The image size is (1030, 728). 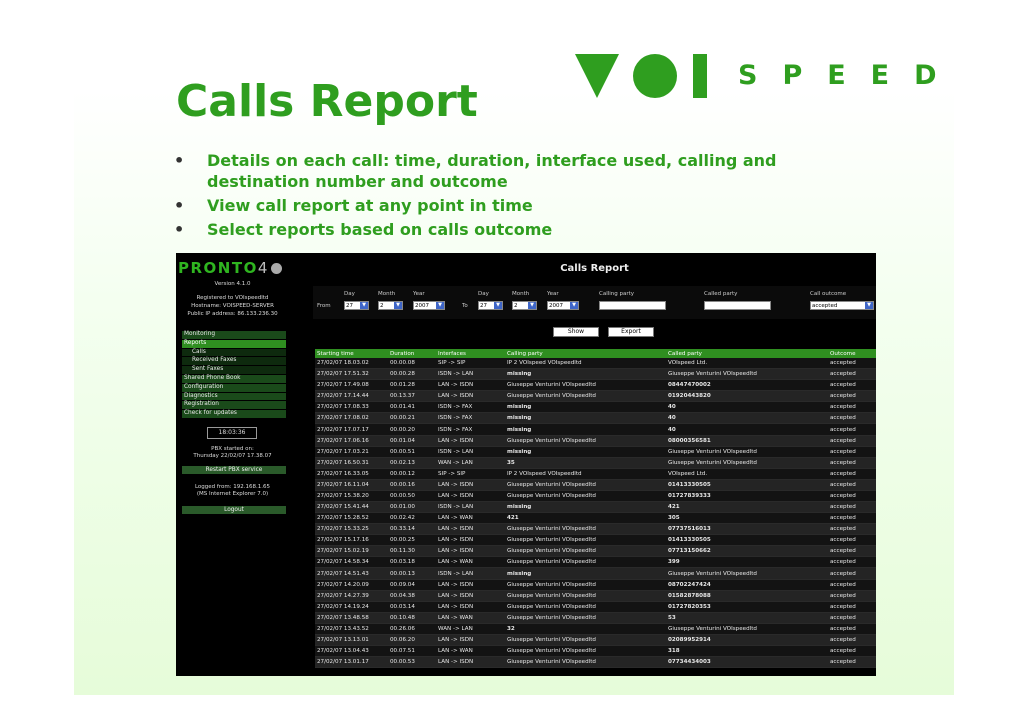 I want to click on table-cell: 00.06.20, so click(x=412, y=640).